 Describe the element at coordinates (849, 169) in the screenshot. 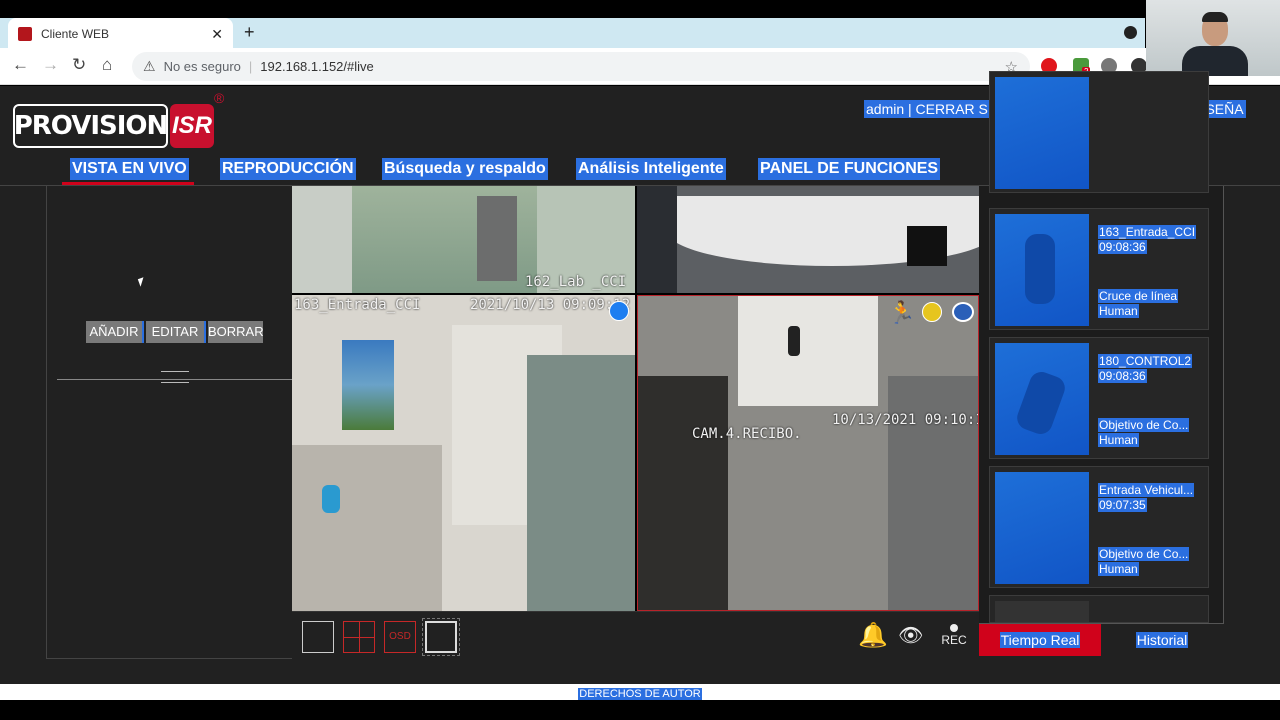

I see `menu-function-panel: PANEL DE FUNCIONES` at that location.